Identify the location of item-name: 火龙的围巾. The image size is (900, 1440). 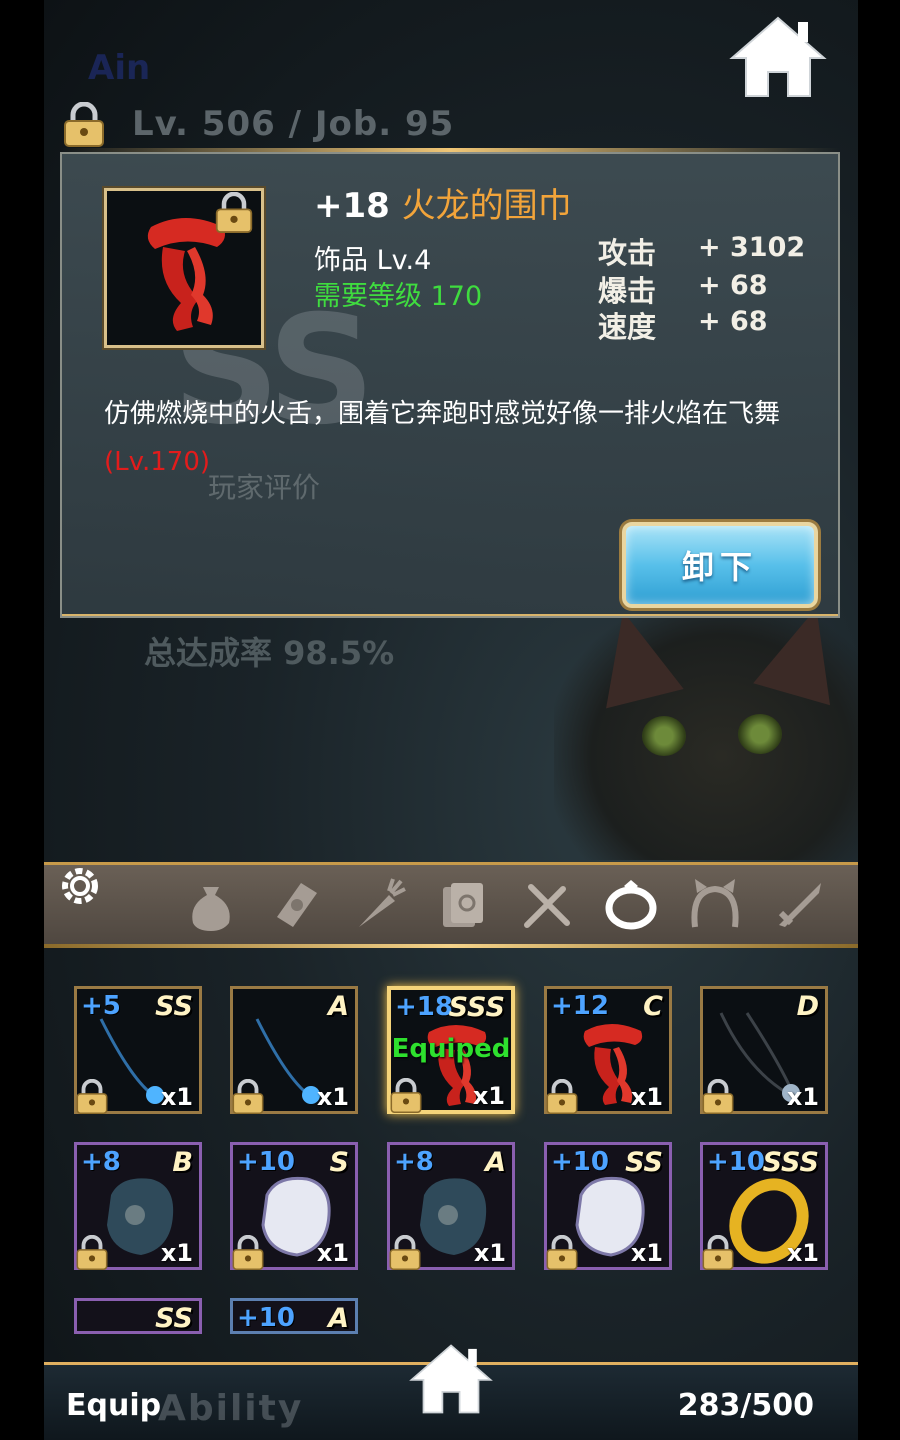
(486, 206).